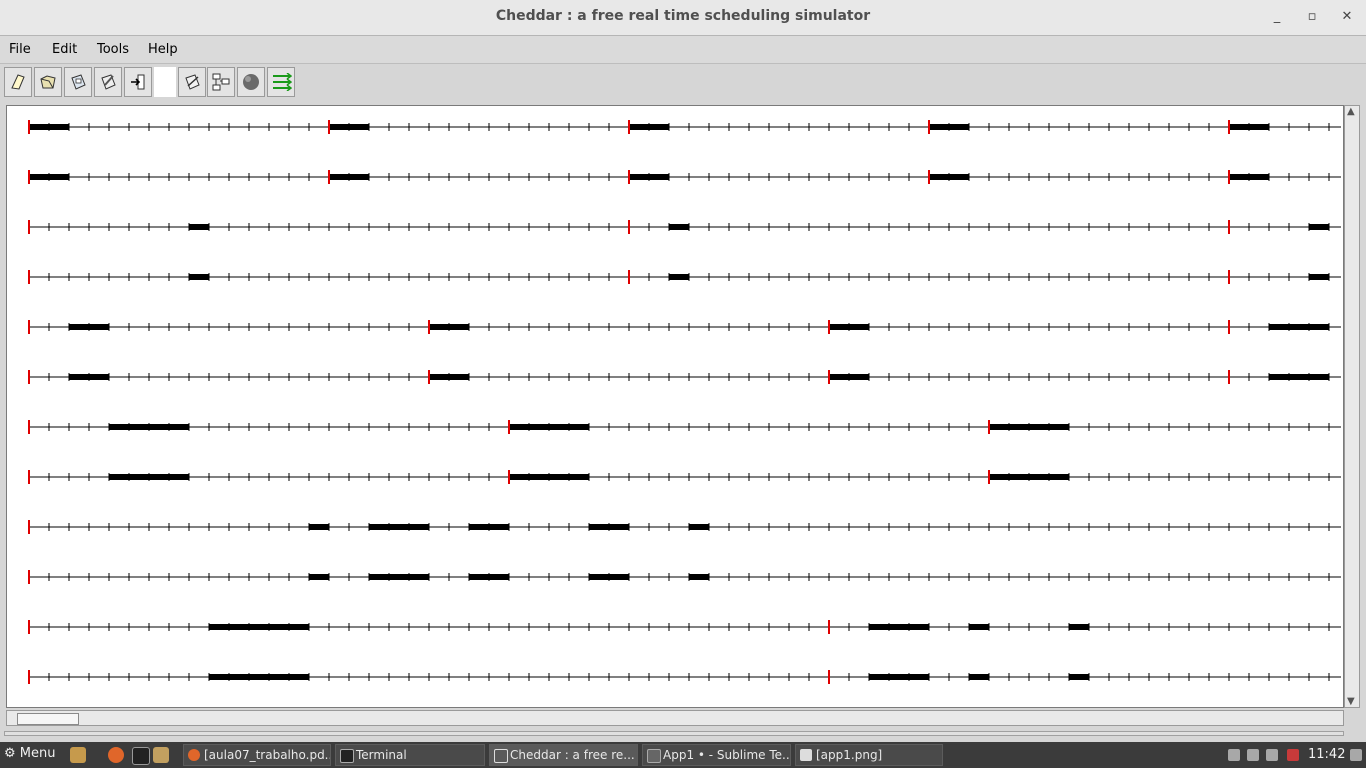  Describe the element at coordinates (20, 49) in the screenshot. I see `menu-file: File` at that location.